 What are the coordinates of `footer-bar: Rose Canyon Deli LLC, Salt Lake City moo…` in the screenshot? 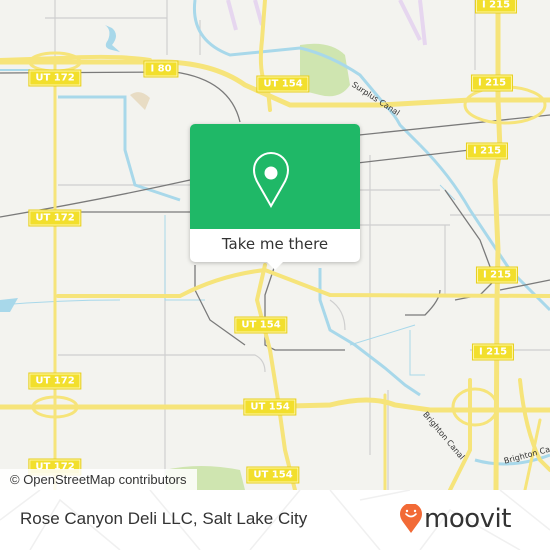 It's located at (275, 520).